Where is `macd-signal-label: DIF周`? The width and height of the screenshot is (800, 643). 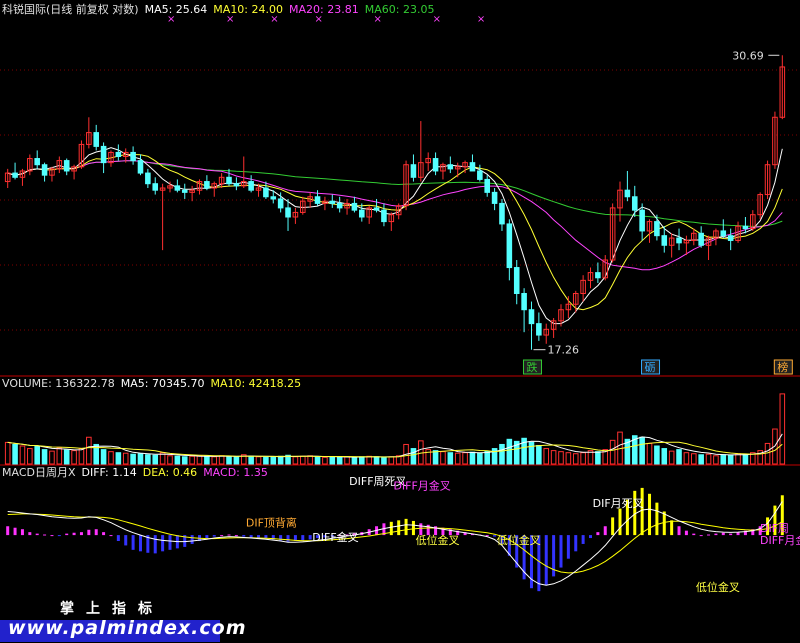 macd-signal-label: DIF周 is located at coordinates (774, 528).